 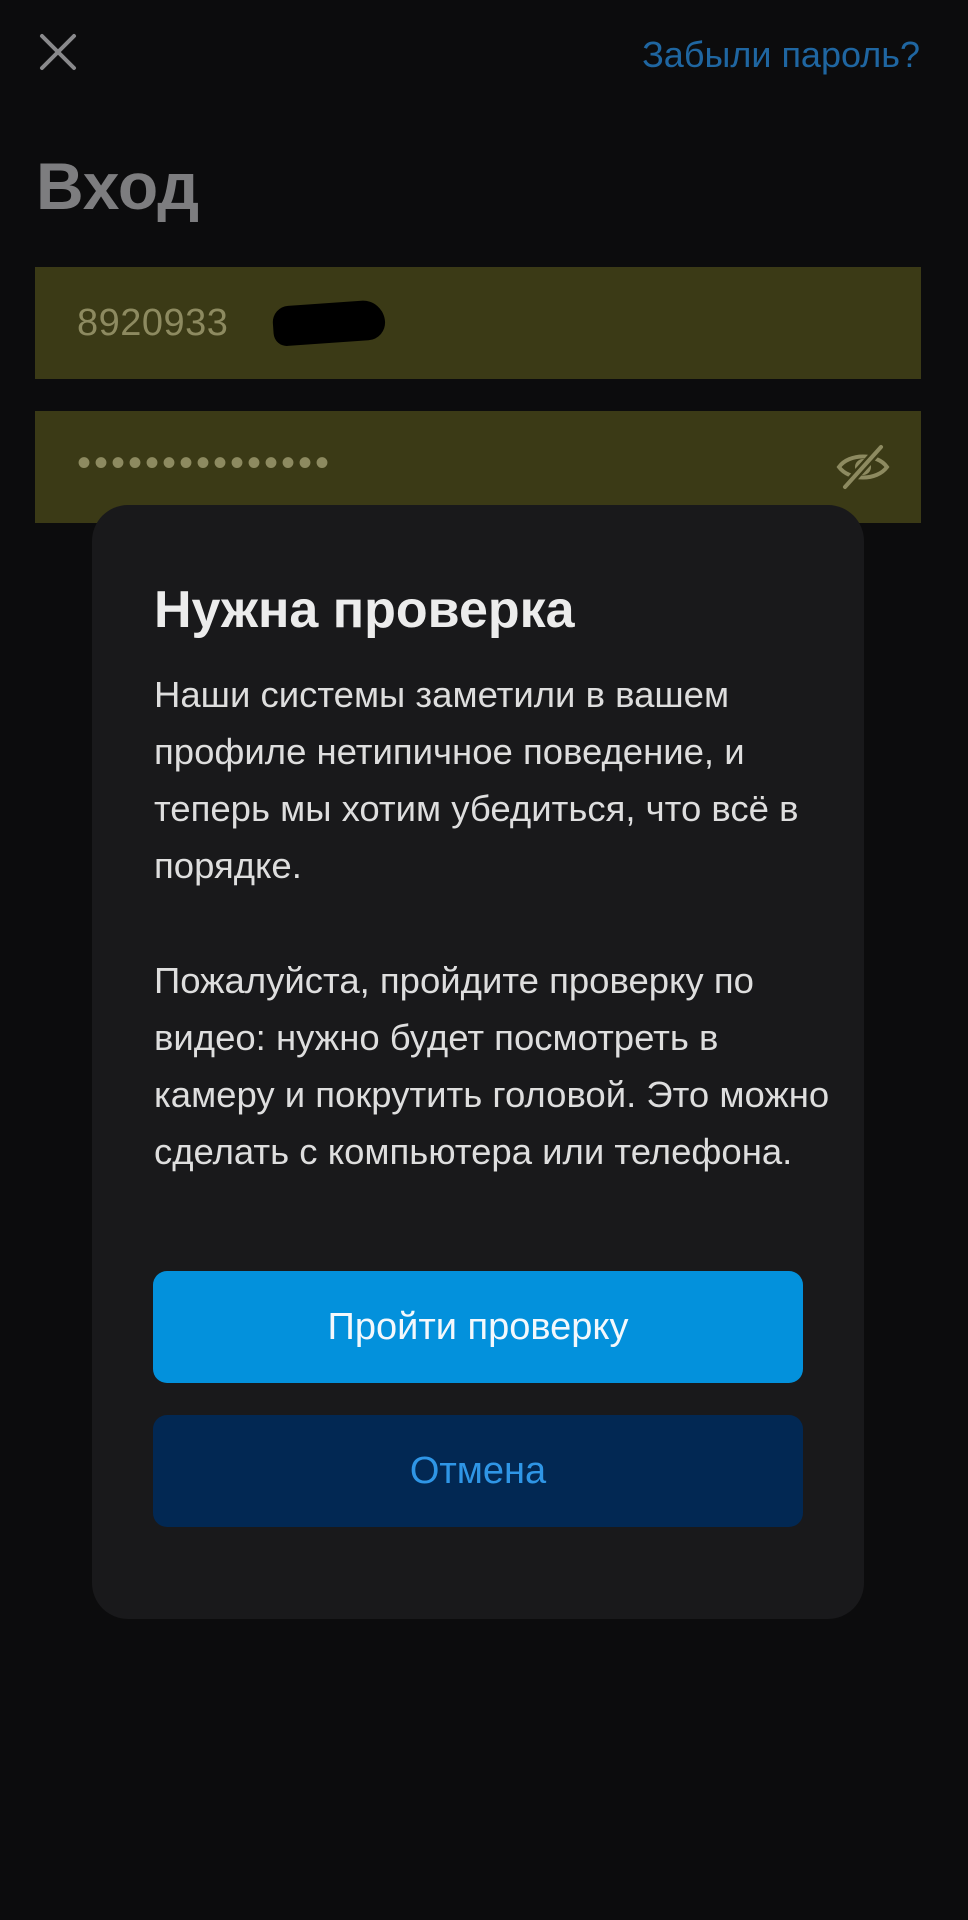 I want to click on start-verification-button: Пройти проверку, so click(x=478, y=1327).